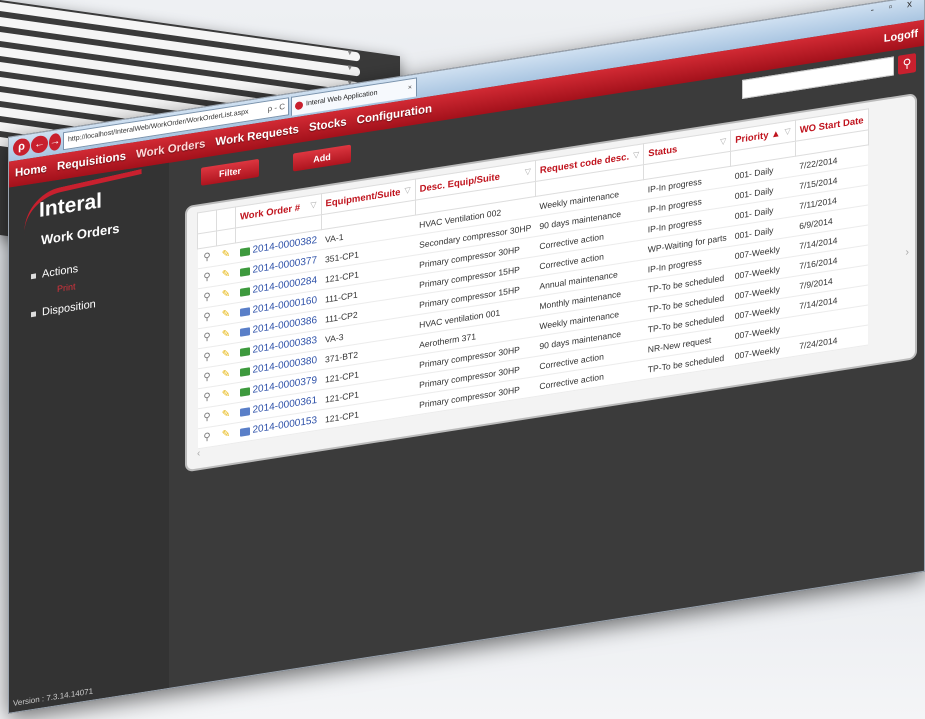 Image resolution: width=925 pixels, height=719 pixels. Describe the element at coordinates (31, 171) in the screenshot. I see `menu-item-home: Home` at that location.